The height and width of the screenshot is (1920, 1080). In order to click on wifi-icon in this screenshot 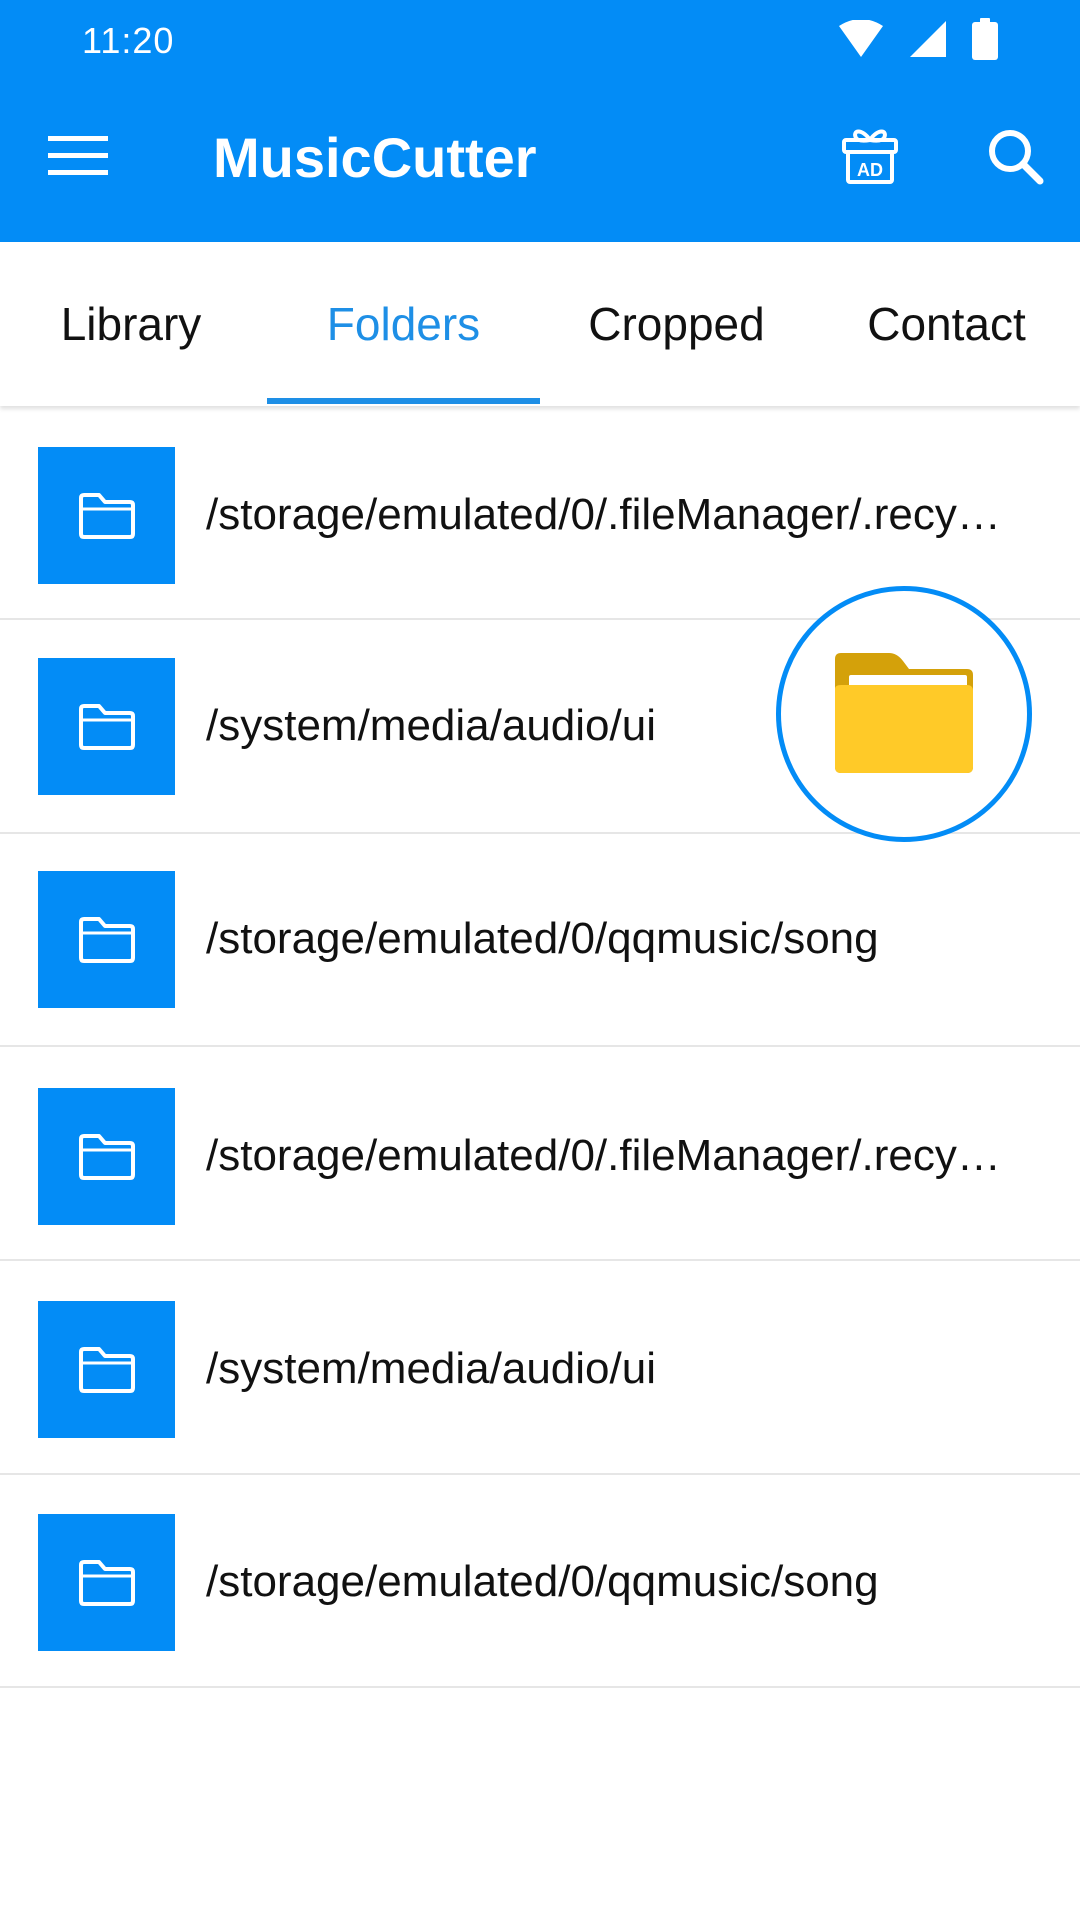, I will do `click(861, 38)`.